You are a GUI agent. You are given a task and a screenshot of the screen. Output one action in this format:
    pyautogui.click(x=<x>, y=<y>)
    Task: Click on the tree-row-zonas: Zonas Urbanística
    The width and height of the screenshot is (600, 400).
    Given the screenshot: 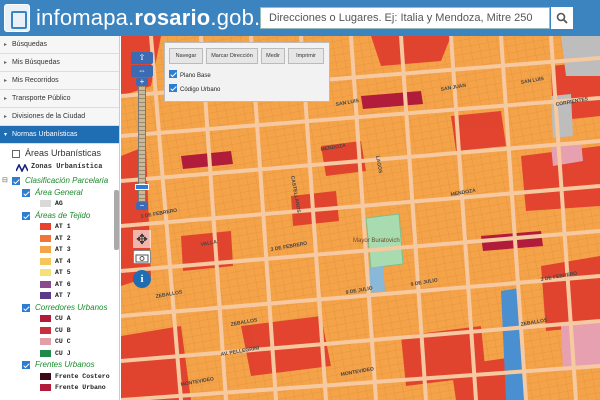 What is the action you would take?
    pyautogui.click(x=59, y=168)
    